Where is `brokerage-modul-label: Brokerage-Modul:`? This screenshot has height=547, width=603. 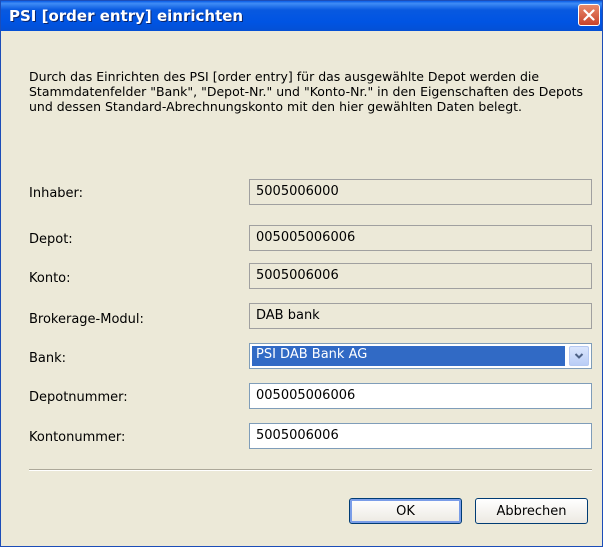 brokerage-modul-label: Brokerage-Modul: is located at coordinates (86, 319).